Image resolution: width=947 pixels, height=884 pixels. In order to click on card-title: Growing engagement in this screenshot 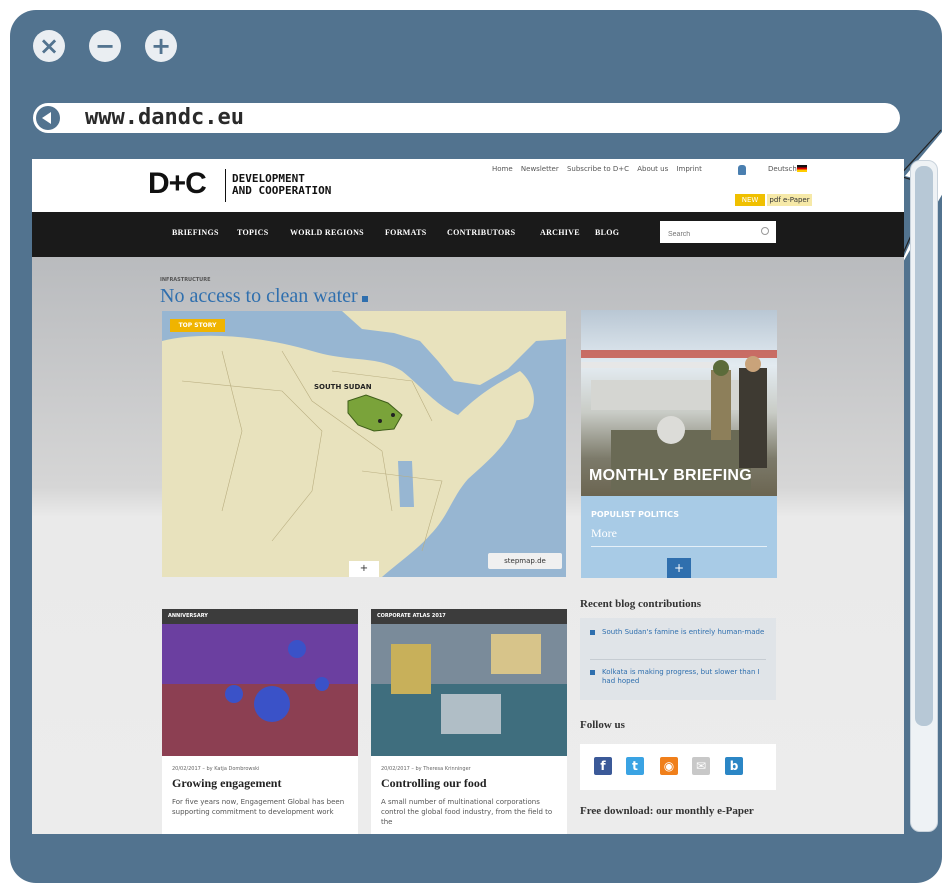, I will do `click(226, 783)`.